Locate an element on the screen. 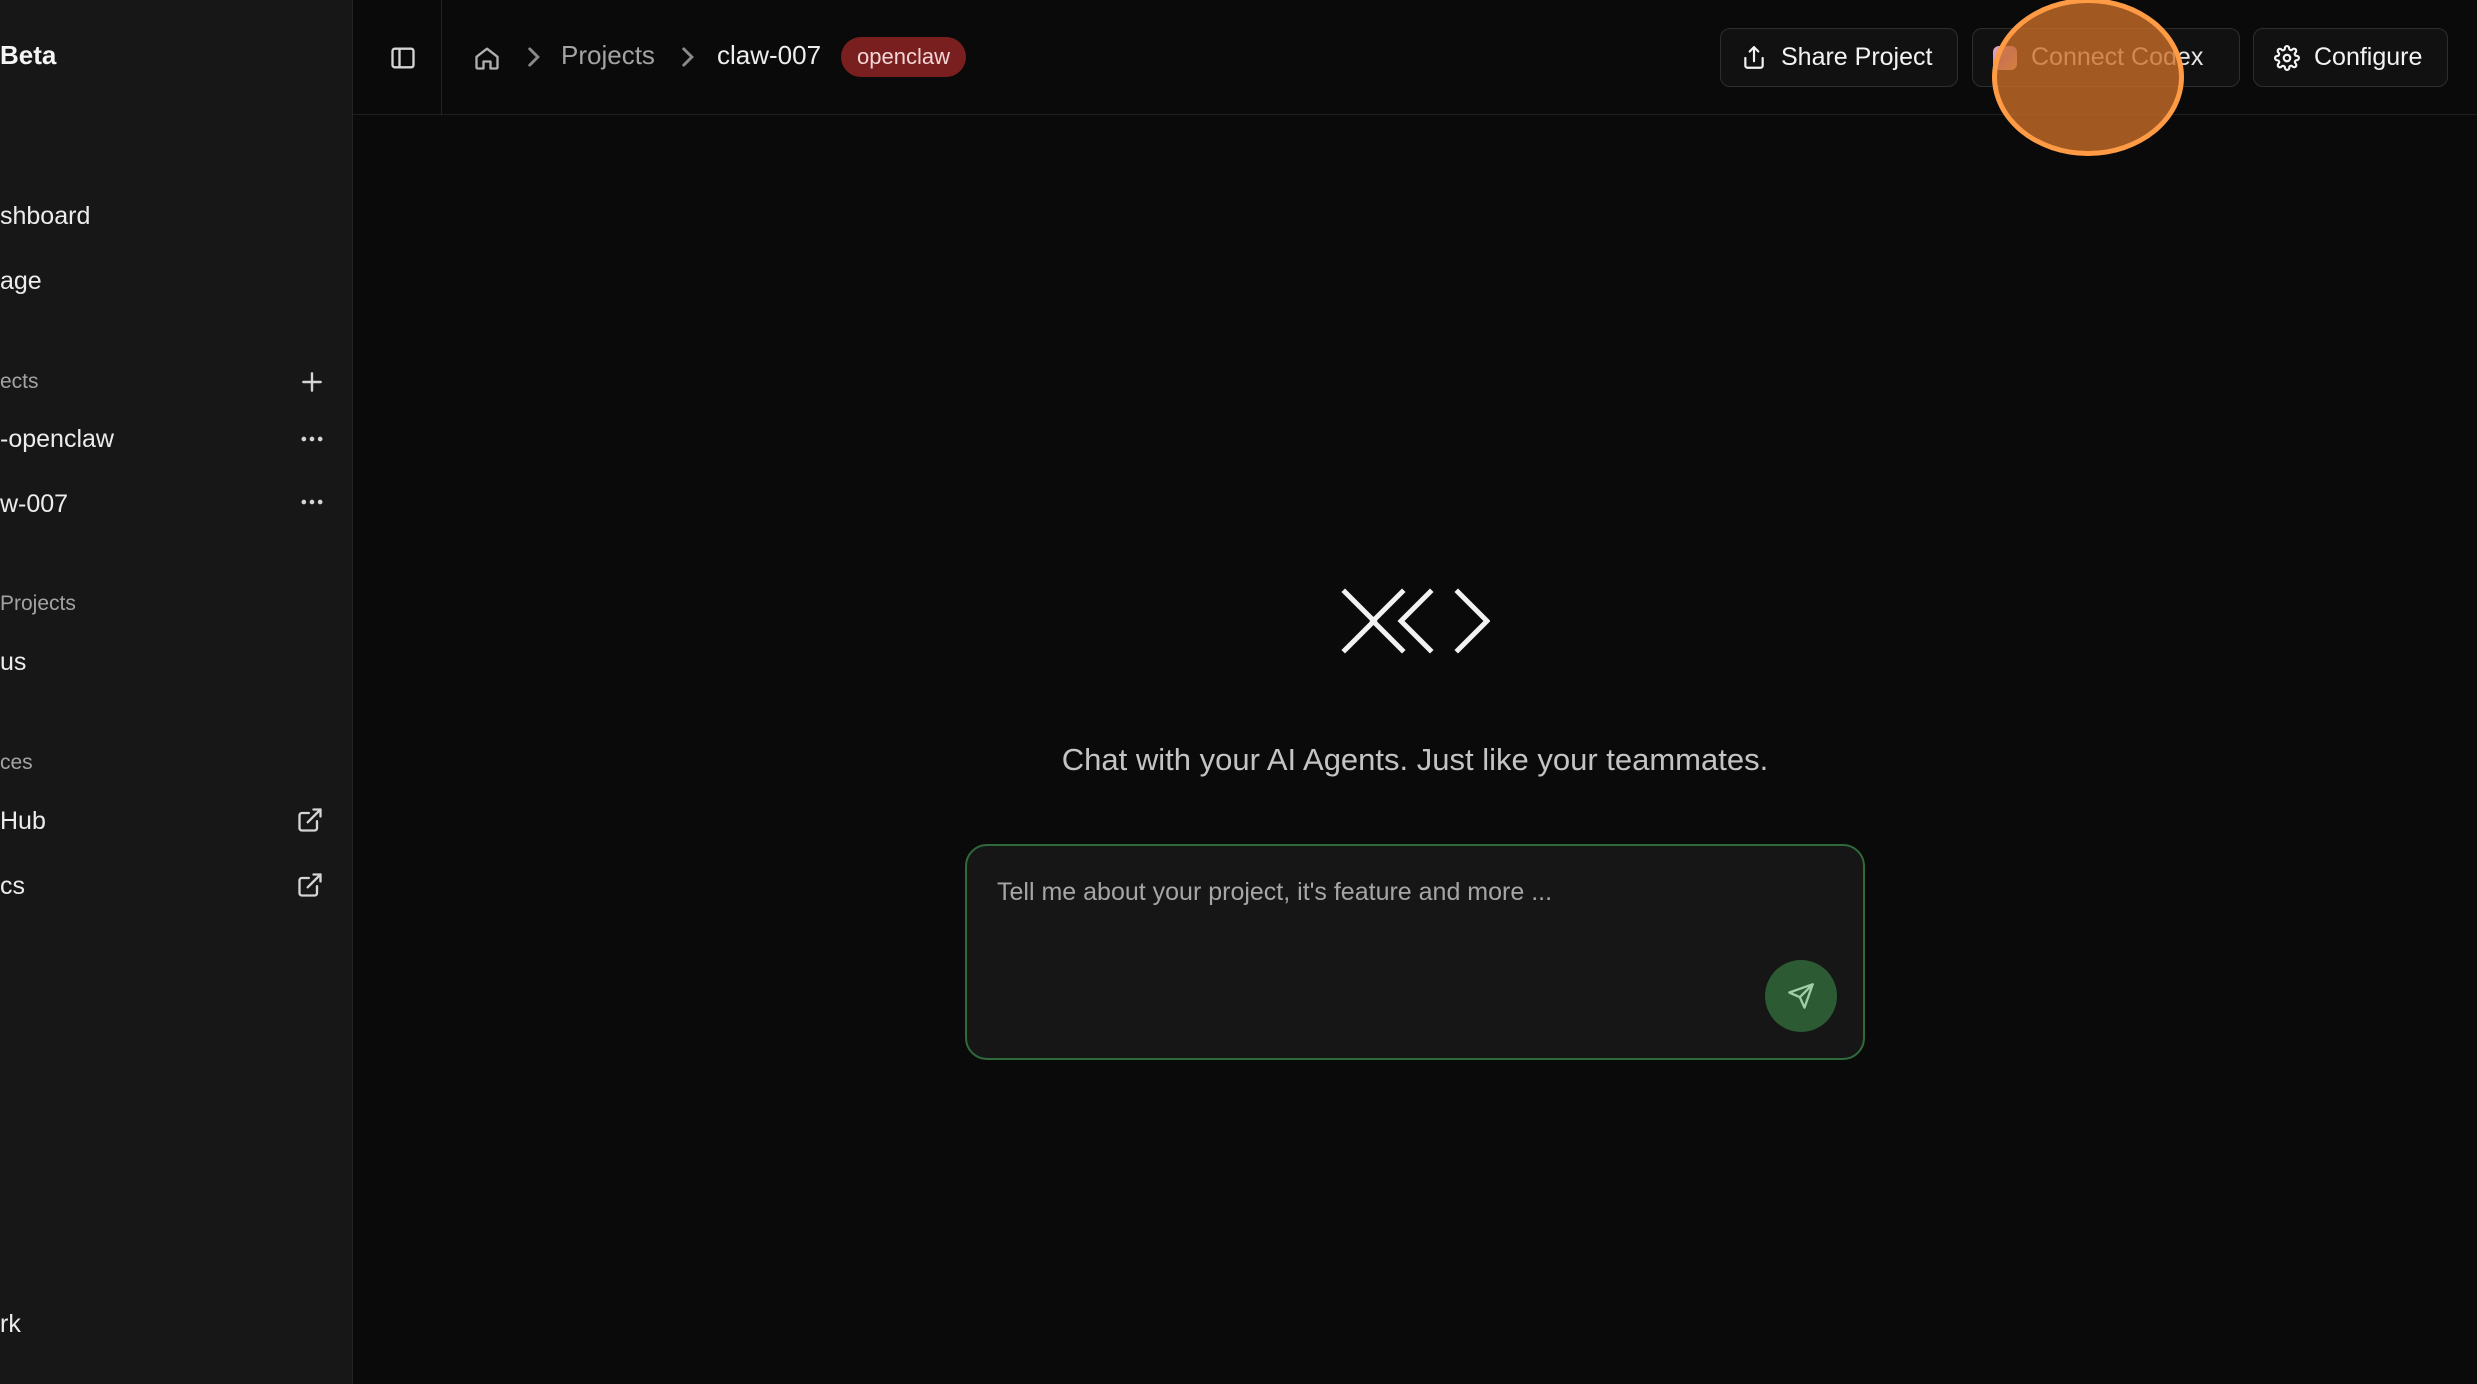  add-project-button is located at coordinates (312, 382).